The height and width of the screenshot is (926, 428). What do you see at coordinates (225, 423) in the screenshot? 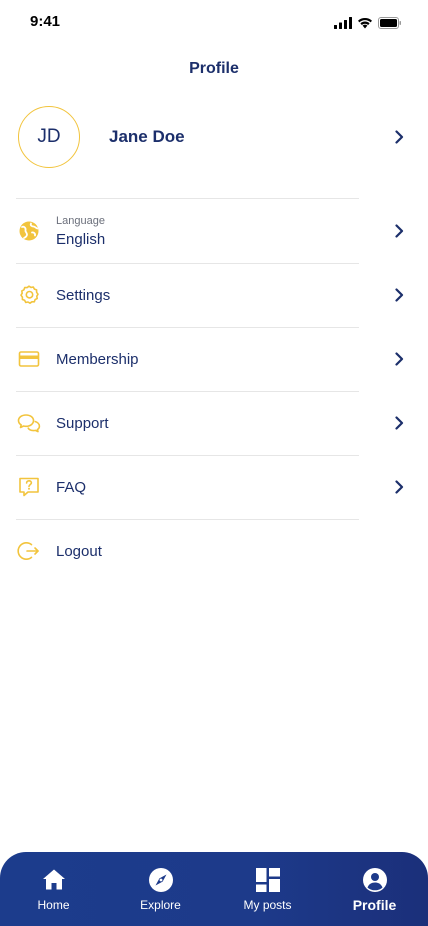
I see `menu-item-support-text: Support` at bounding box center [225, 423].